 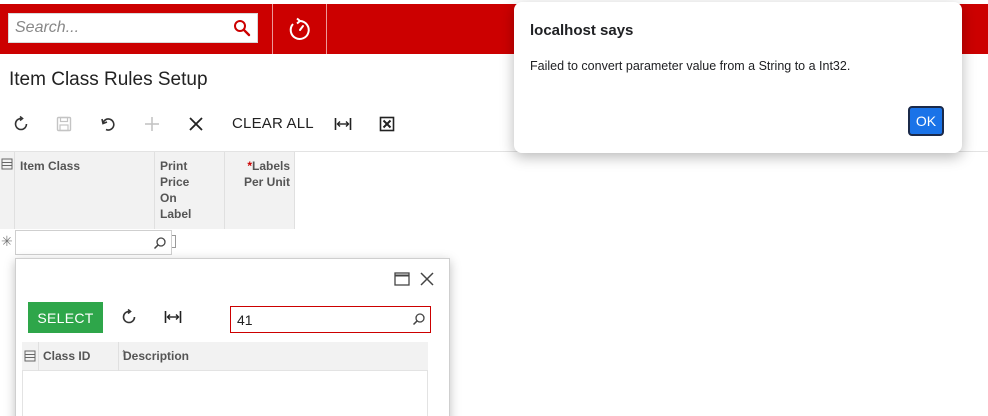 What do you see at coordinates (174, 241) in the screenshot?
I see `print-price-checkbox` at bounding box center [174, 241].